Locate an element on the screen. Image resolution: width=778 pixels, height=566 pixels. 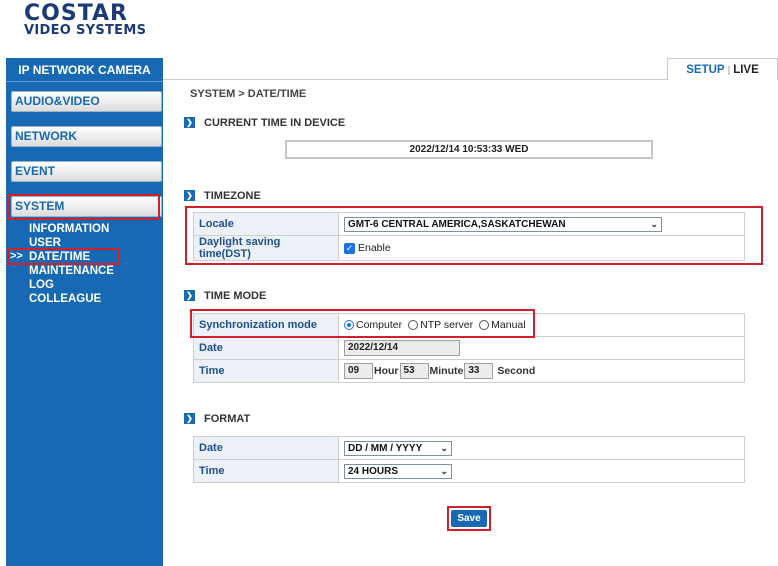
breadcrumb: SYSTEM > DATE/TIME is located at coordinates (248, 94).